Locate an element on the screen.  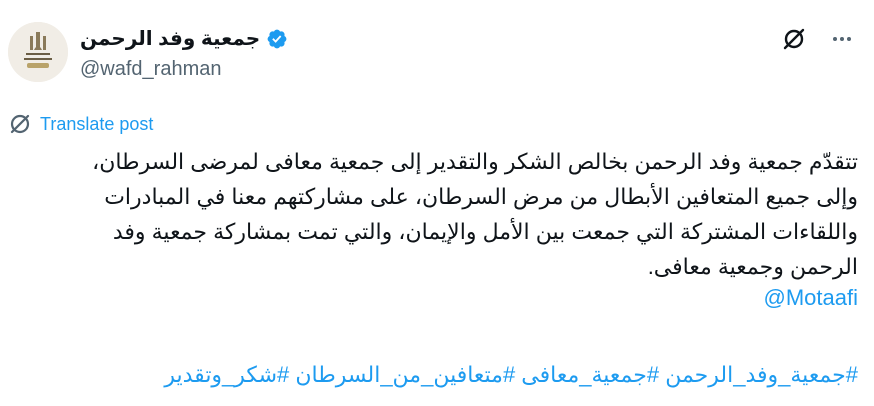
translate-icon is located at coordinates (20, 124).